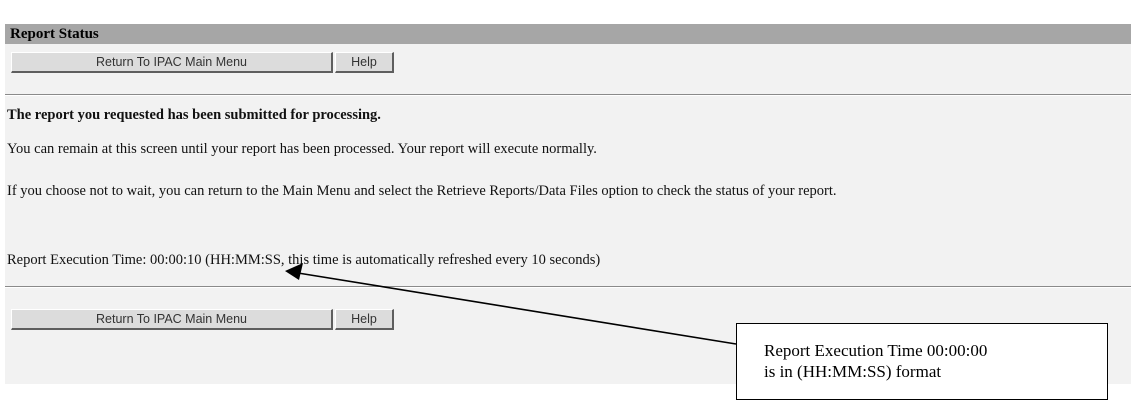 This screenshot has width=1148, height=406. What do you see at coordinates (172, 62) in the screenshot?
I see `return-to-main-menu-button-top: Return To IPAC Main Menu` at bounding box center [172, 62].